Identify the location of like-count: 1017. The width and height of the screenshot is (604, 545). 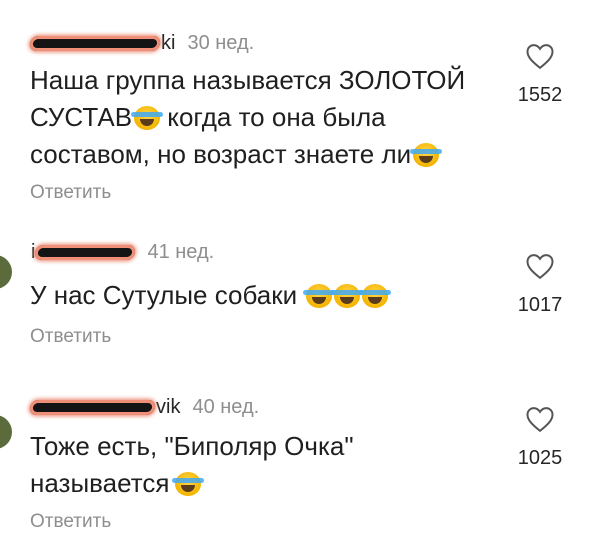
(540, 305).